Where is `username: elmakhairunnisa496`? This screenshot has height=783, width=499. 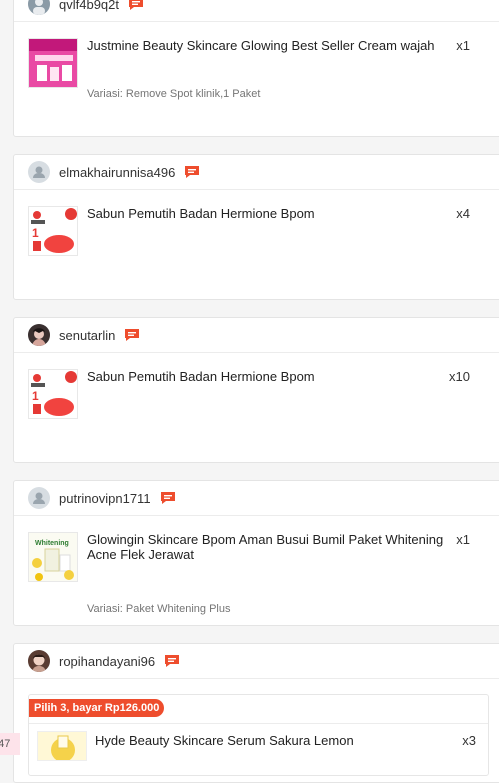 username: elmakhairunnisa496 is located at coordinates (117, 172).